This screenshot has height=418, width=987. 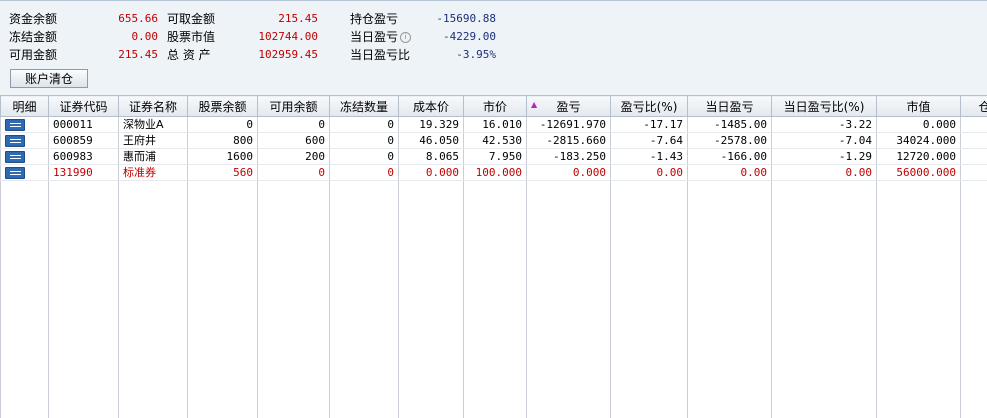 What do you see at coordinates (294, 125) in the screenshot?
I see `available-cell: 0` at bounding box center [294, 125].